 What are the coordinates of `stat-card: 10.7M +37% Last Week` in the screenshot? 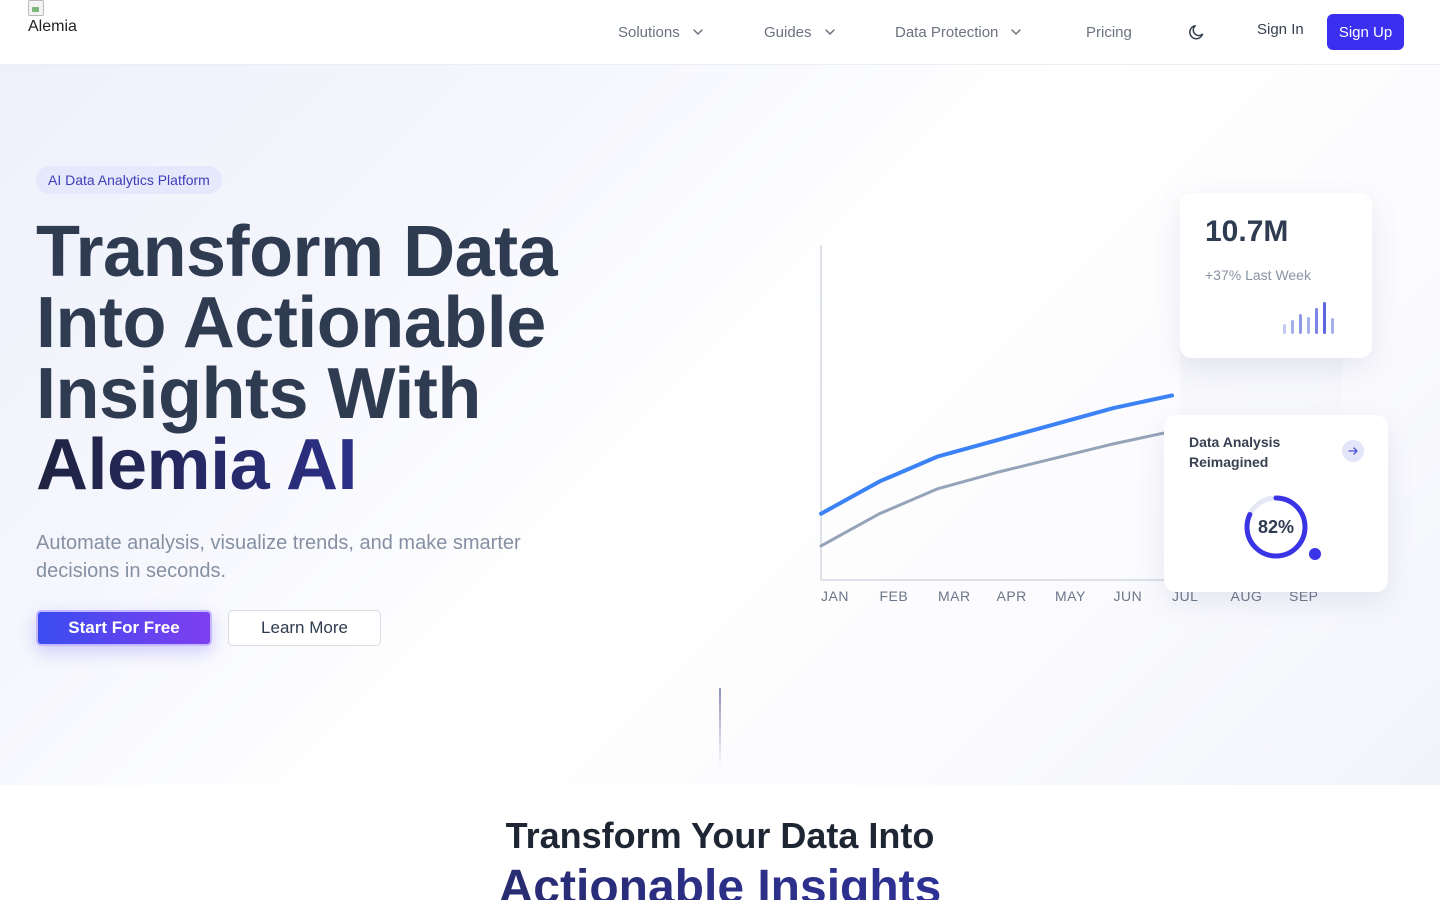 It's located at (1276, 275).